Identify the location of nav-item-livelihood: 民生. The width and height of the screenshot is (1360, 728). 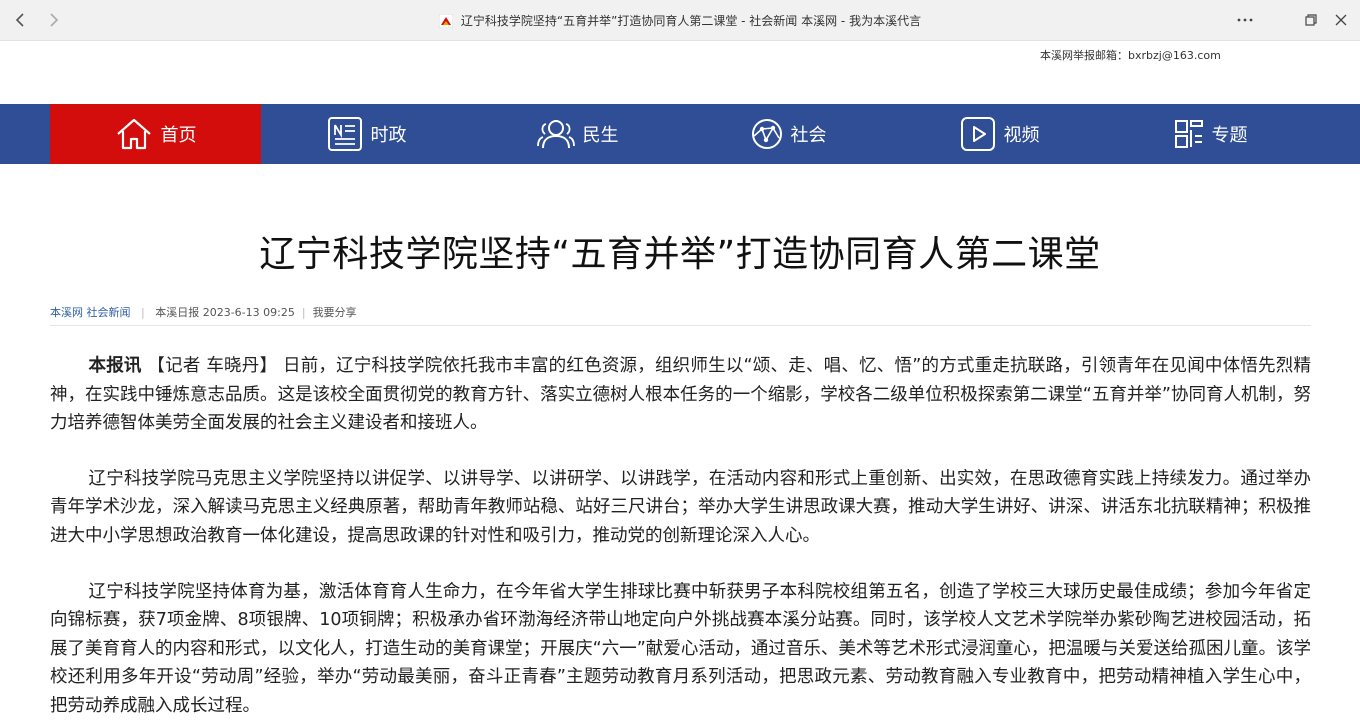
(577, 134).